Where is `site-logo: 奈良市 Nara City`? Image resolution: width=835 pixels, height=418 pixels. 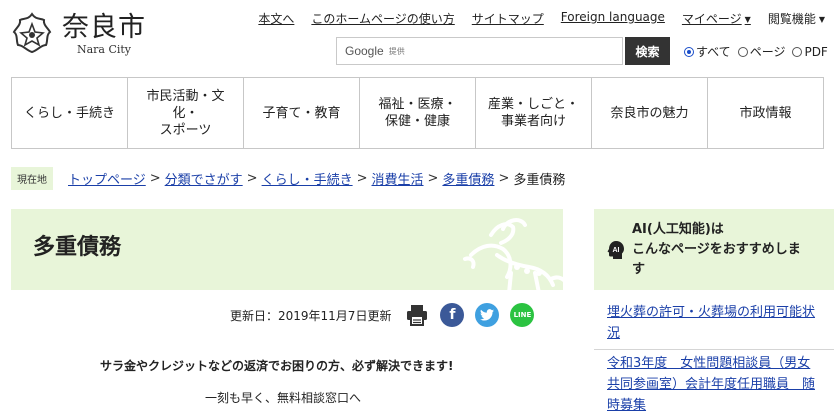 site-logo: 奈良市 Nara City is located at coordinates (78, 34).